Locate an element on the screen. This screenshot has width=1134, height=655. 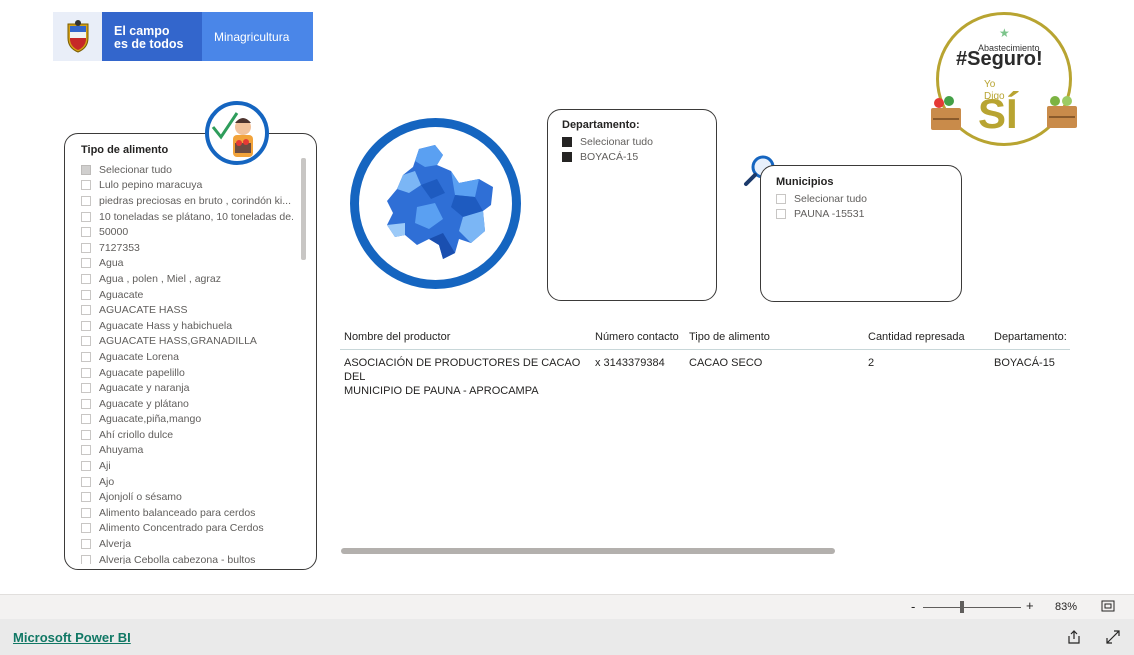
badge-si: SÍ is located at coordinates (998, 113).